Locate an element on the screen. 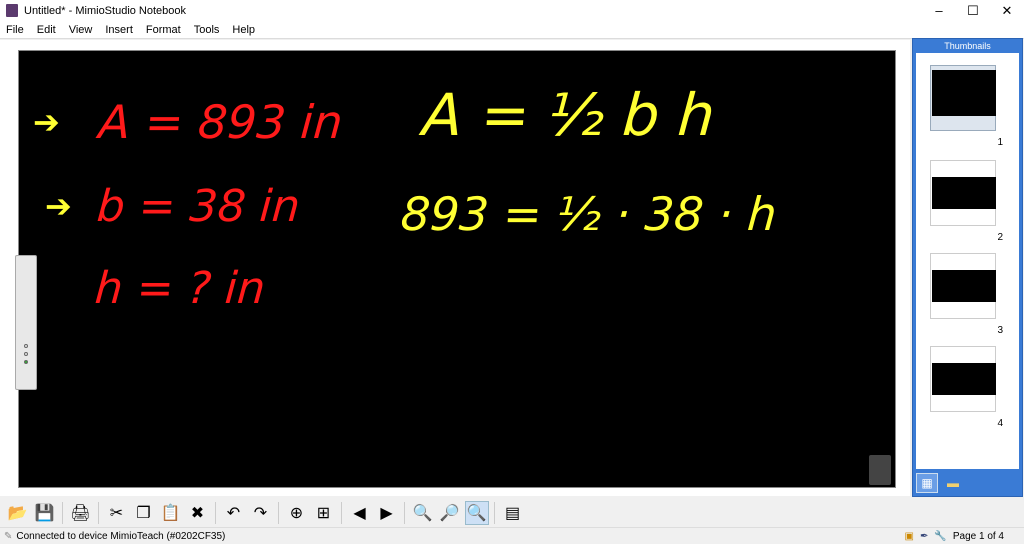 Image resolution: width=1024 pixels, height=544 pixels. pen-icon: ✒ is located at coordinates (924, 536).